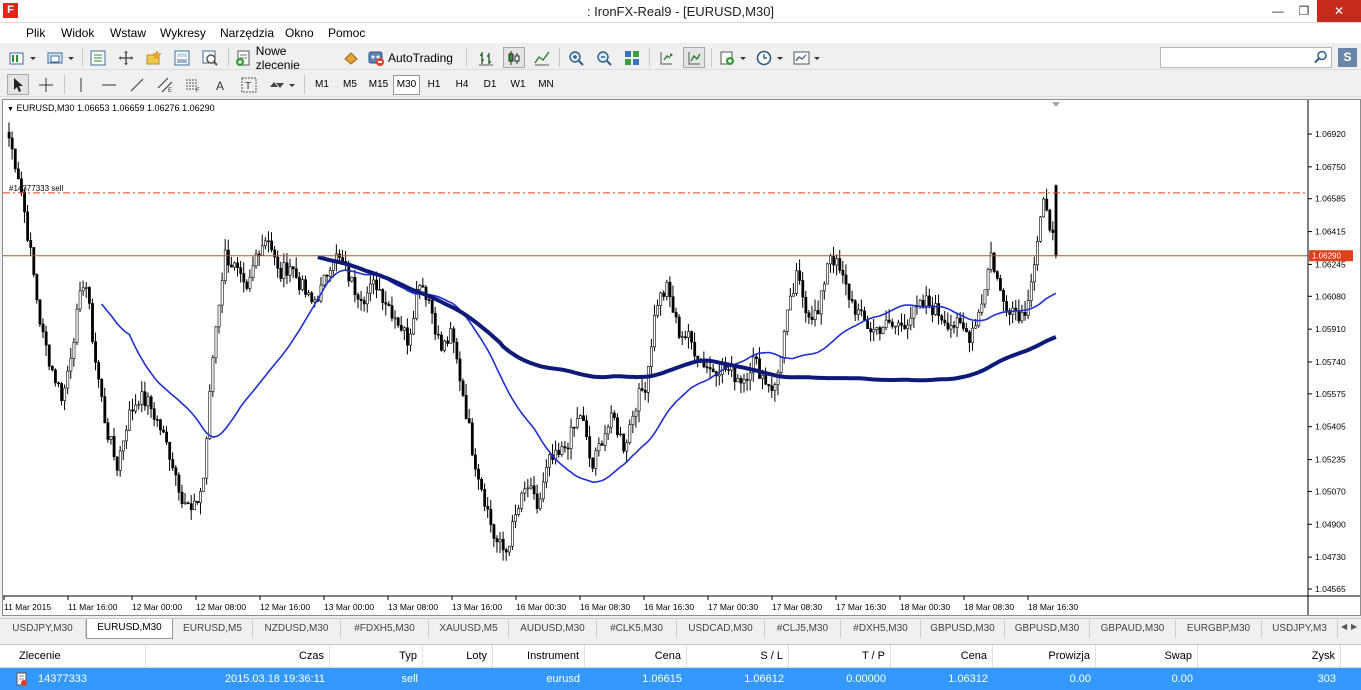 This screenshot has height=690, width=1361. I want to click on crosshair-button, so click(46, 84).